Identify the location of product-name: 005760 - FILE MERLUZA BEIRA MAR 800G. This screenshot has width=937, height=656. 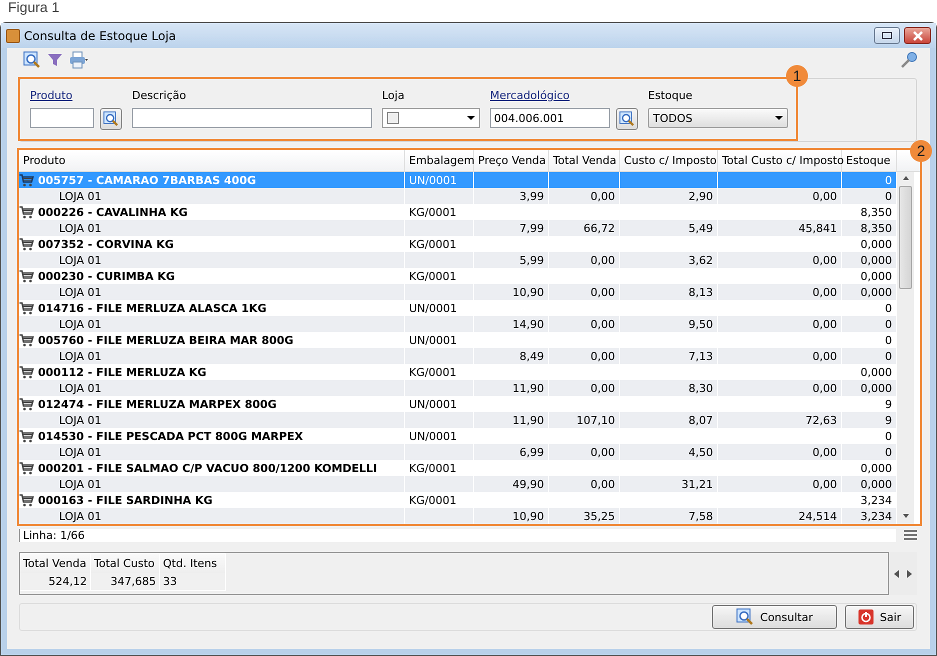
(166, 340).